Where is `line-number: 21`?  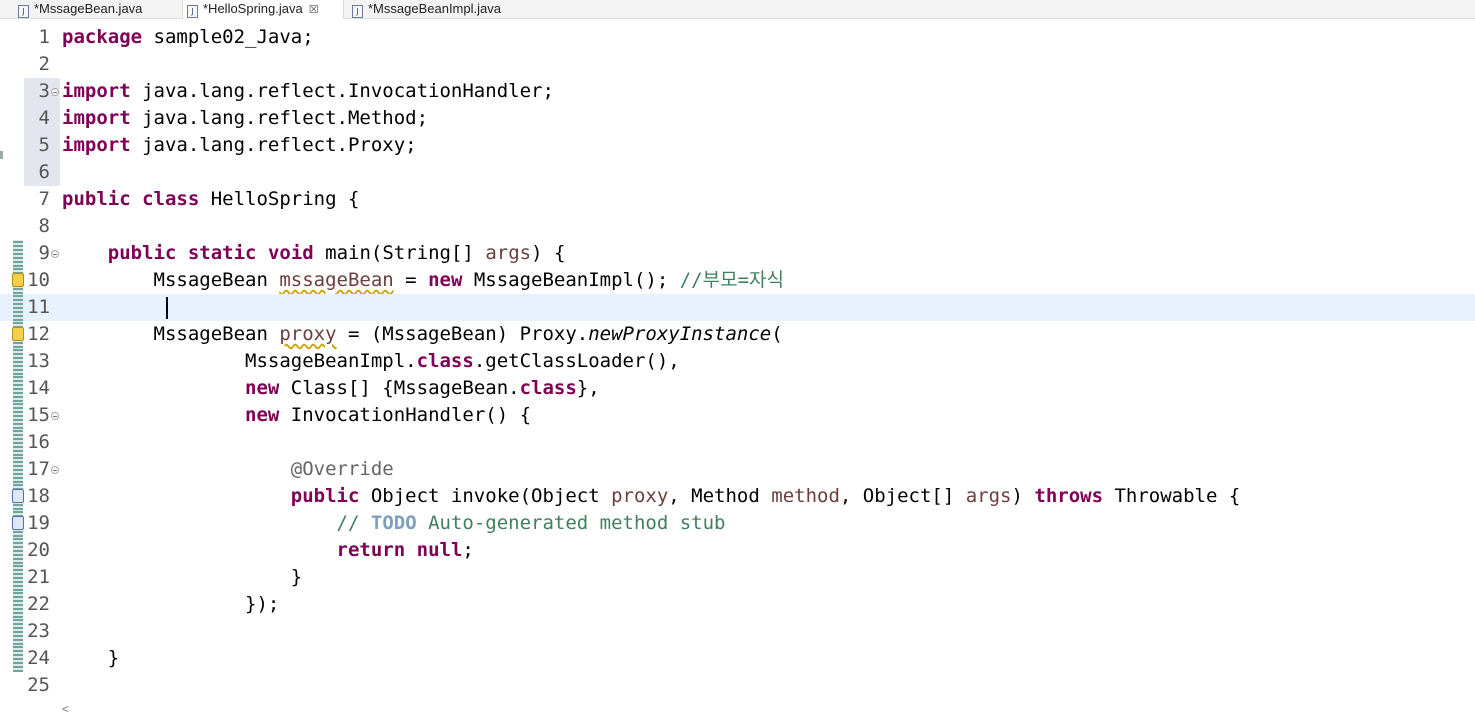
line-number: 21 is located at coordinates (38, 577).